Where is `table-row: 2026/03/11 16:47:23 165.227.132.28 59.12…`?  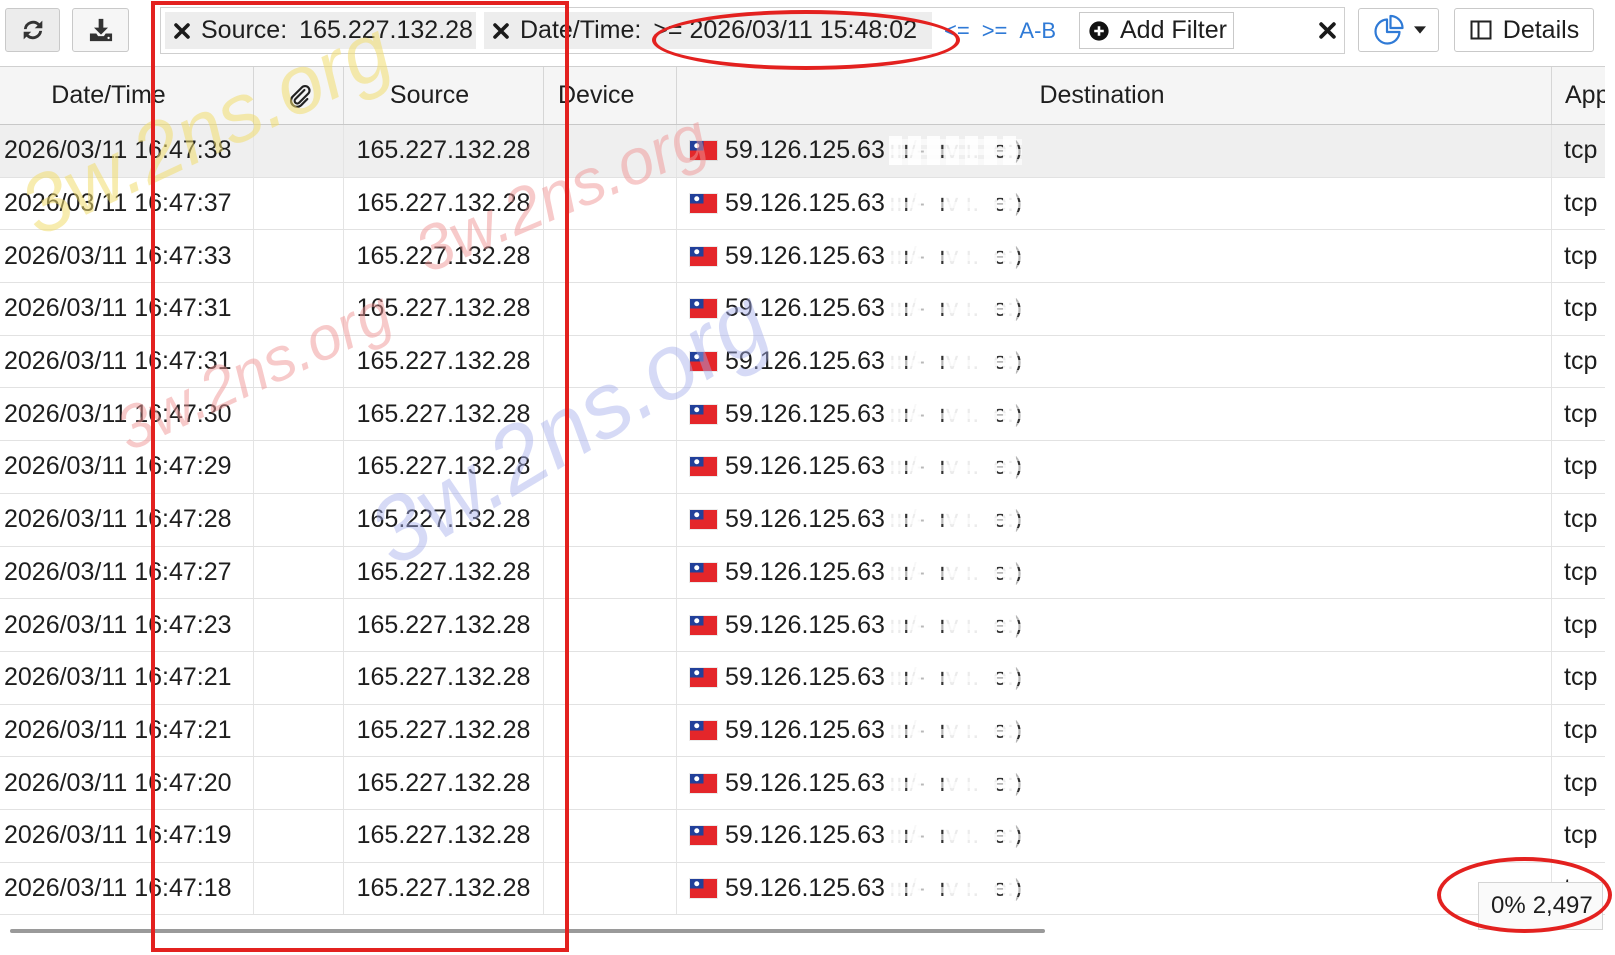 table-row: 2026/03/11 16:47:23 165.227.132.28 59.12… is located at coordinates (802, 625).